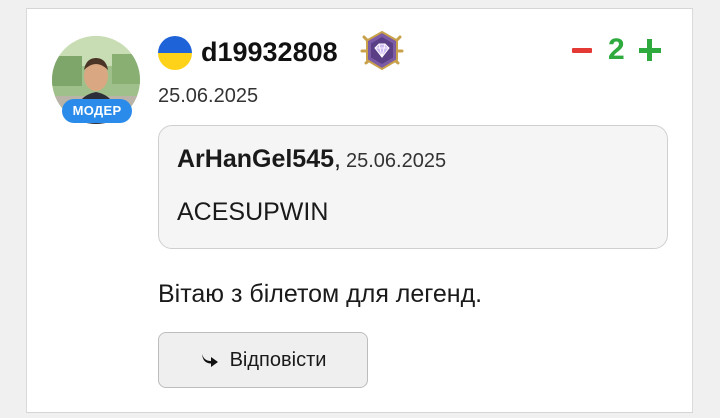 The height and width of the screenshot is (418, 720). What do you see at coordinates (649, 50) in the screenshot?
I see `plus-icon` at bounding box center [649, 50].